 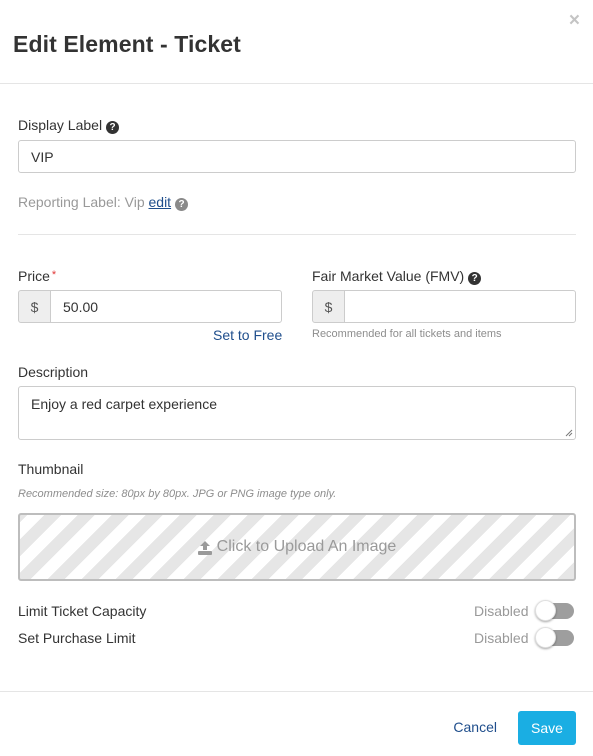 I want to click on modal-footer, so click(x=296, y=723).